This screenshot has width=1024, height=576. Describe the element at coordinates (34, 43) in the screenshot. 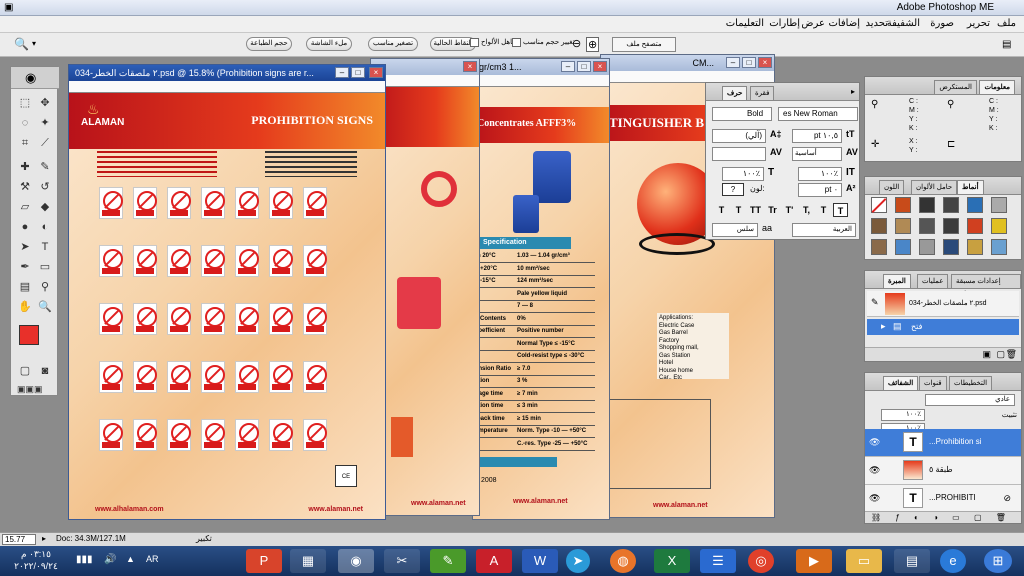

I see `tool-preset-dropdown: ▾` at that location.